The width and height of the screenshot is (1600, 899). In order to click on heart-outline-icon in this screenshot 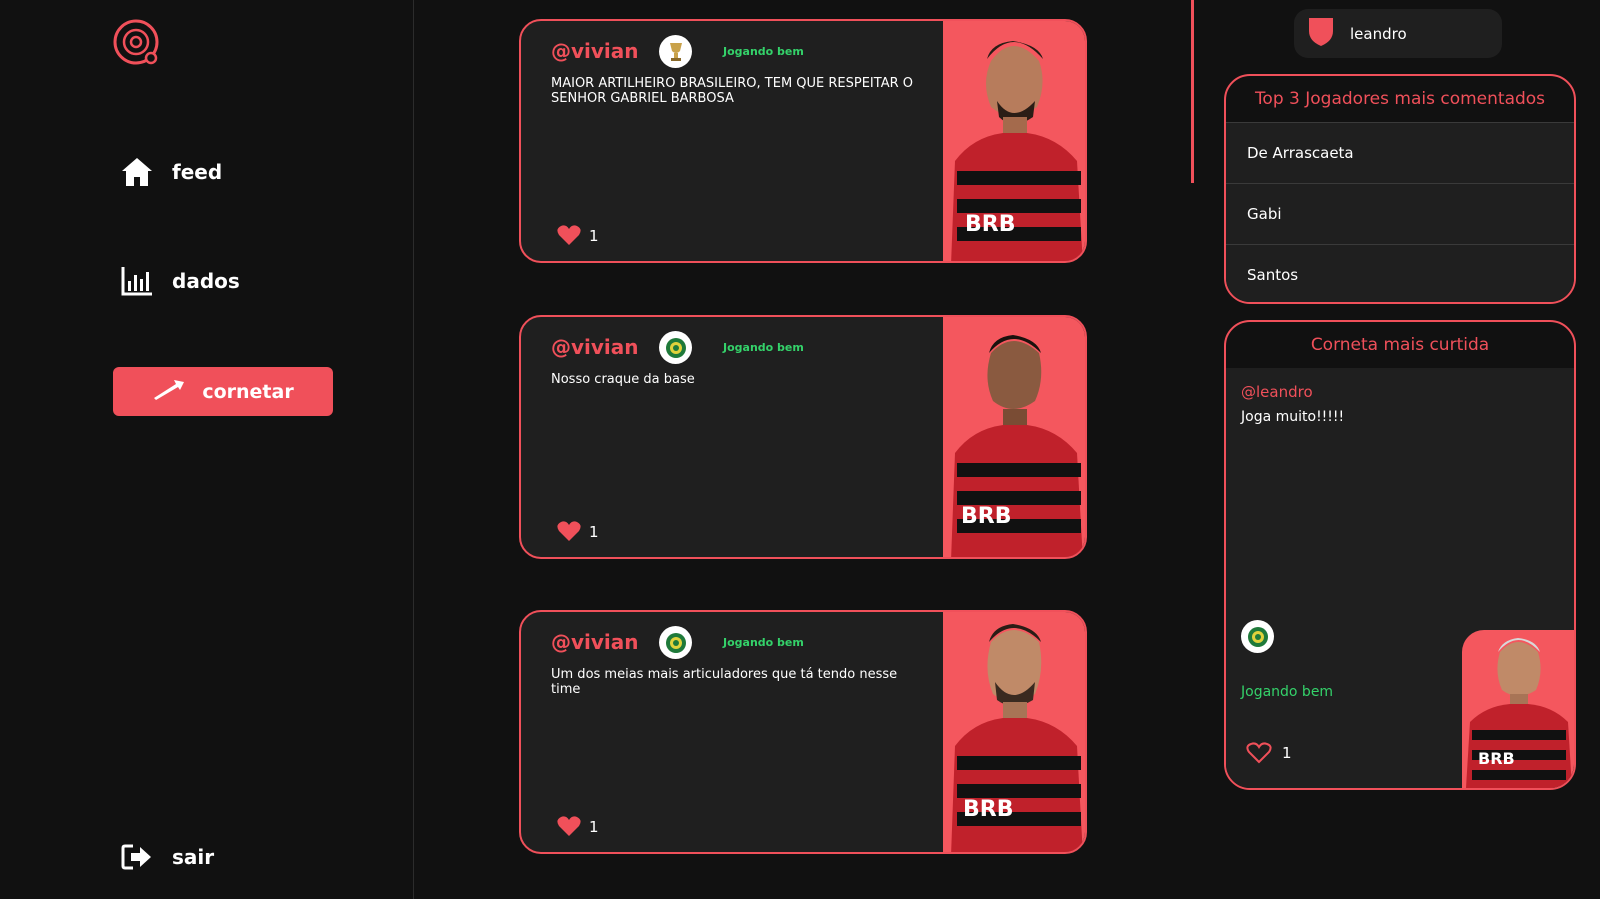, I will do `click(1259, 753)`.